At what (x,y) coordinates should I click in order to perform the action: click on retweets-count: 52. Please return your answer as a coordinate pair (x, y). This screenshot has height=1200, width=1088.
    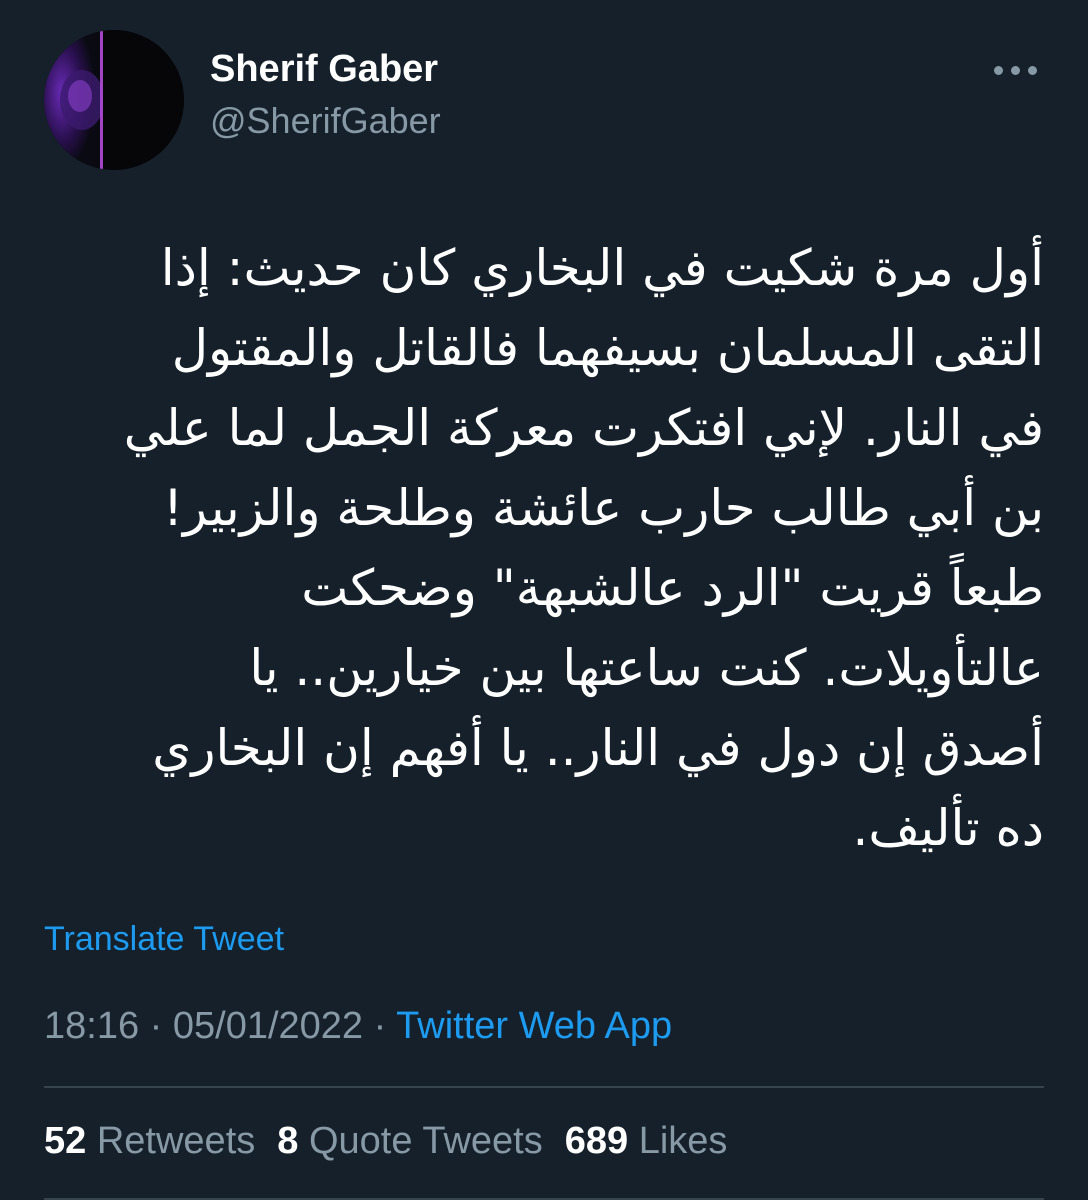
    Looking at the image, I should click on (65, 1141).